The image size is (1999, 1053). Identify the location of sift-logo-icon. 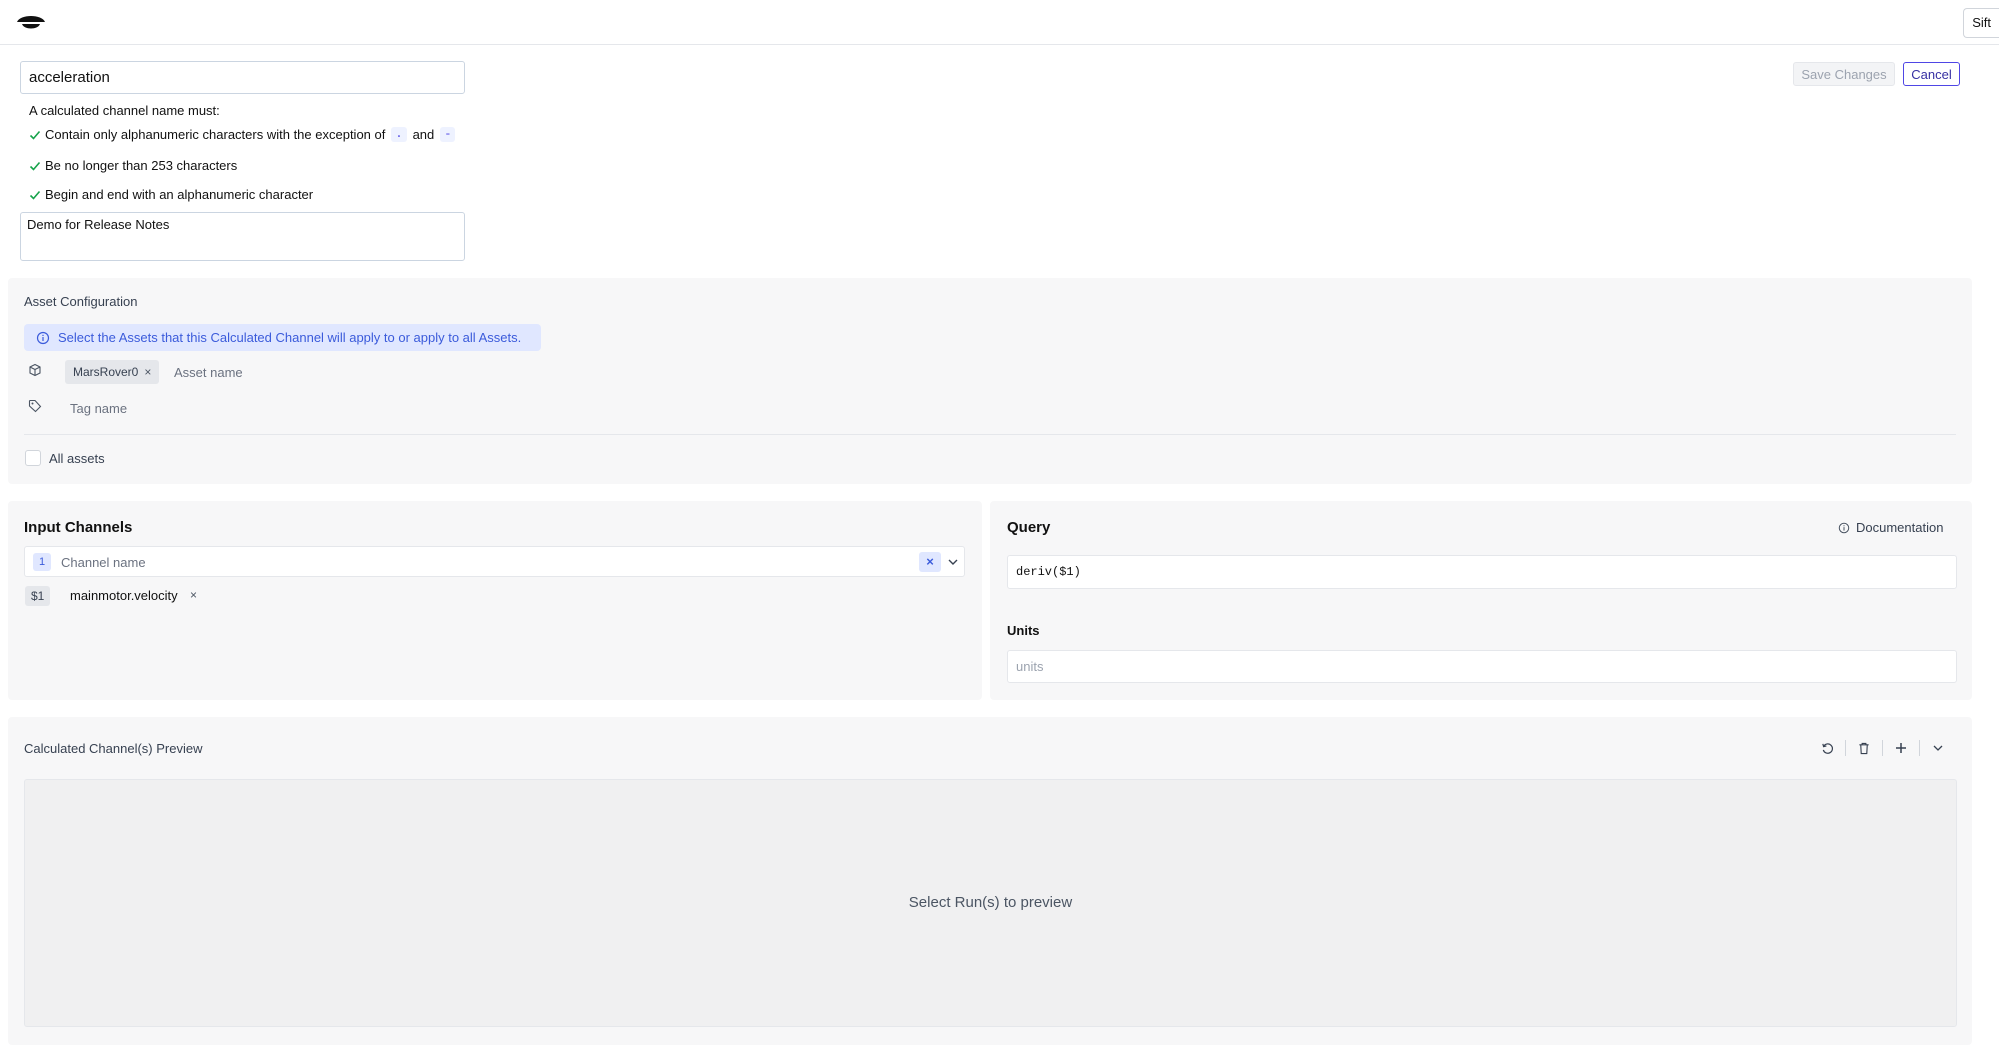
(31, 22).